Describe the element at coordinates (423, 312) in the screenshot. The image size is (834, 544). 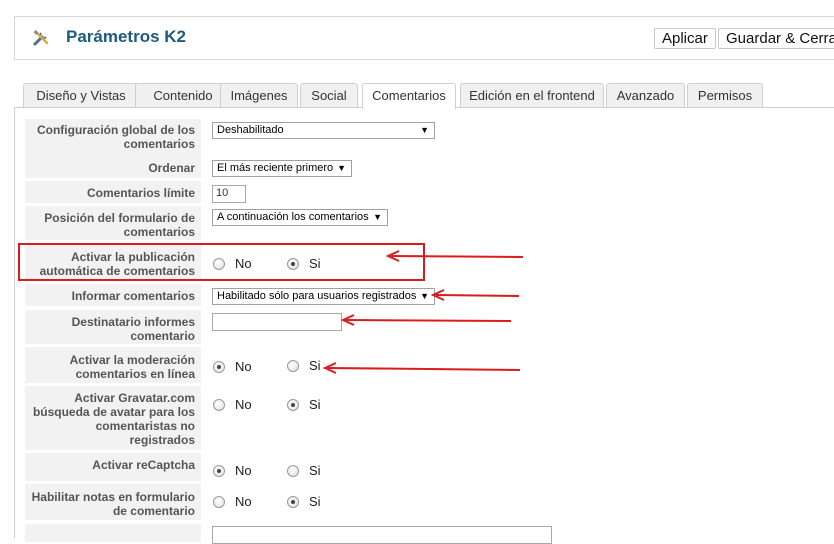
I see `annotation-arrows` at that location.